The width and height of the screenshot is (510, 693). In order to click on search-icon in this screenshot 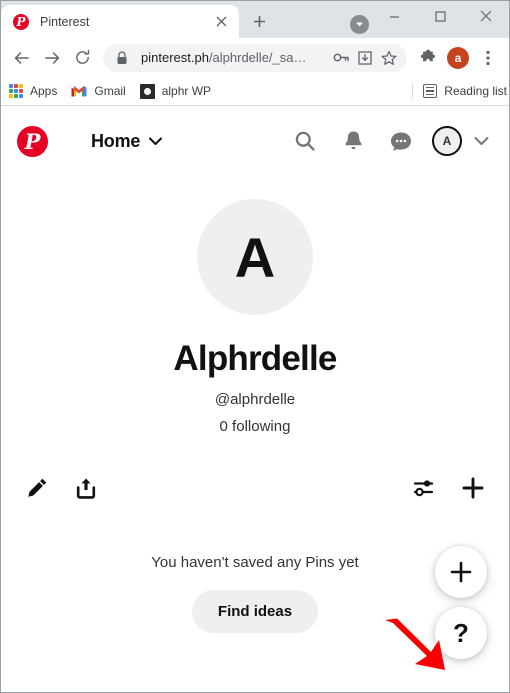, I will do `click(305, 141)`.